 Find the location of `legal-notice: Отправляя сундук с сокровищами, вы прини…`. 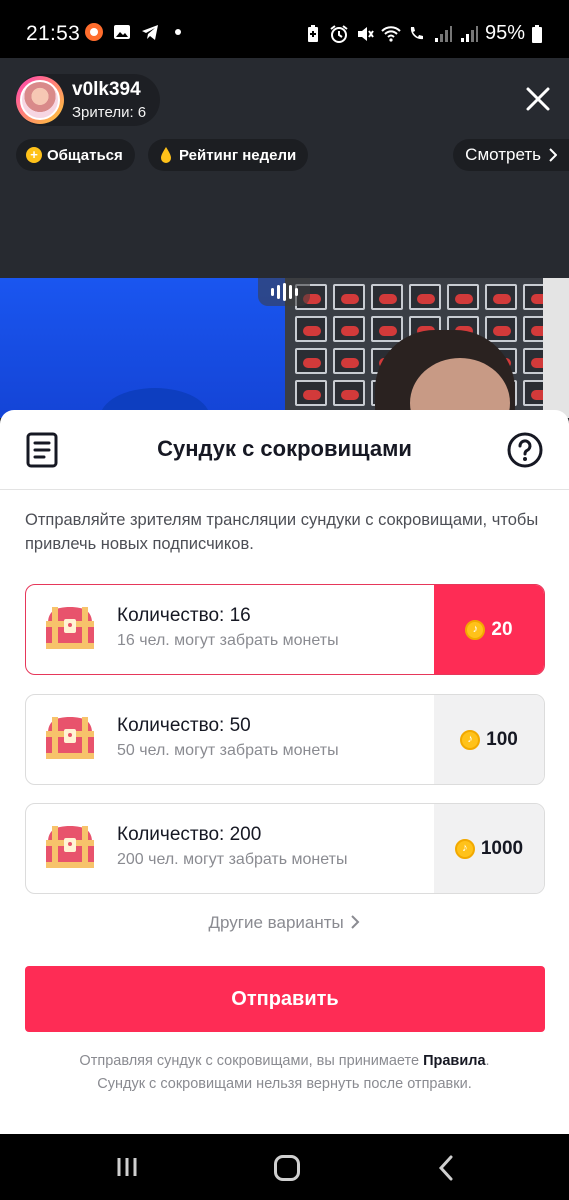

legal-notice: Отправляя сундук с сокровищами, вы прини… is located at coordinates (284, 1073).